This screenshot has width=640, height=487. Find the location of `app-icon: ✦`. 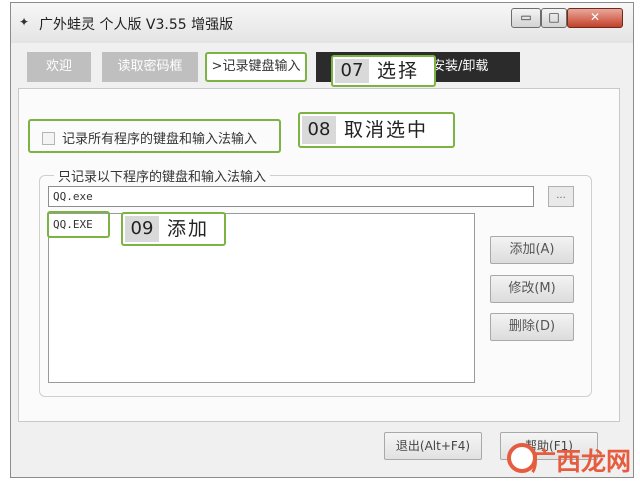

app-icon: ✦ is located at coordinates (24, 22).